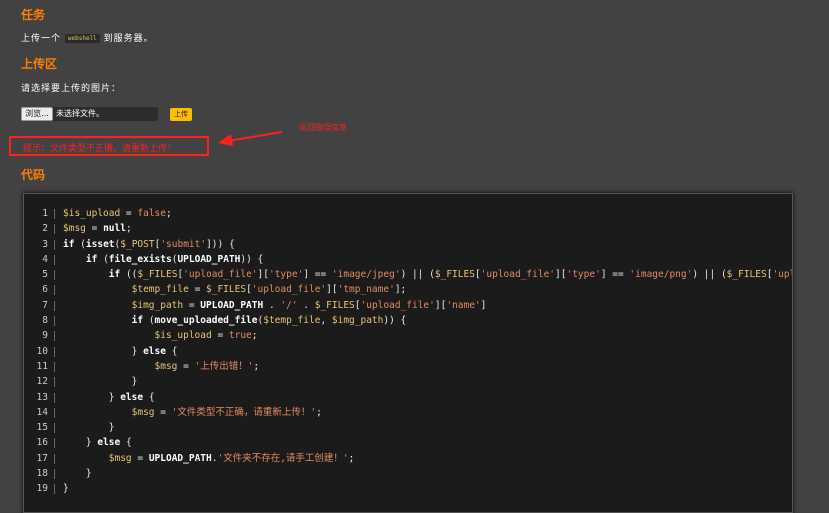  I want to click on line-number: 7, so click(45, 305).